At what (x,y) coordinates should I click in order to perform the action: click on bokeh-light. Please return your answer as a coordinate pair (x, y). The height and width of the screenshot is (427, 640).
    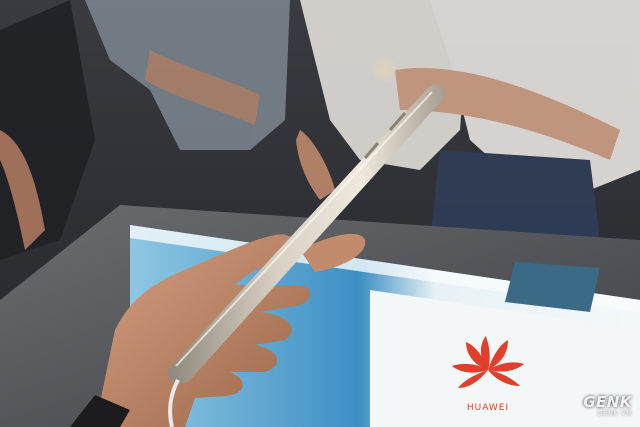
    Looking at the image, I should click on (385, 70).